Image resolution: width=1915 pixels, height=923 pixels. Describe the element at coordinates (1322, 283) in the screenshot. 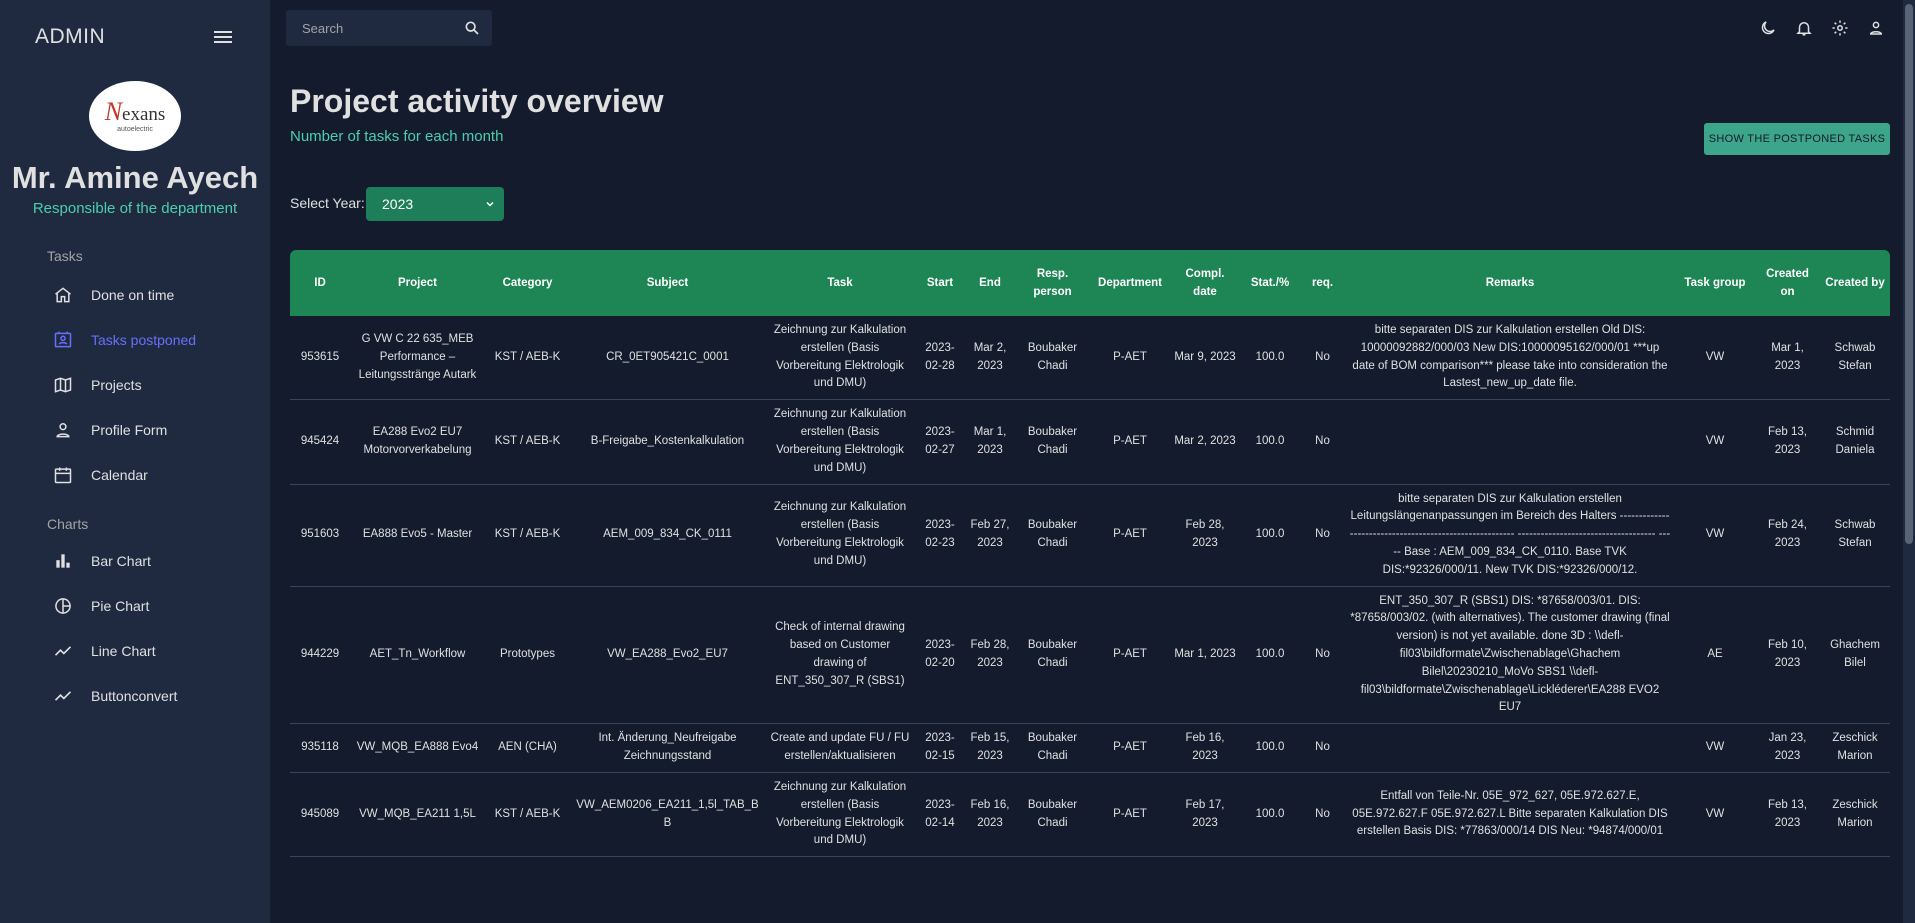

I see `column-header: req.` at that location.